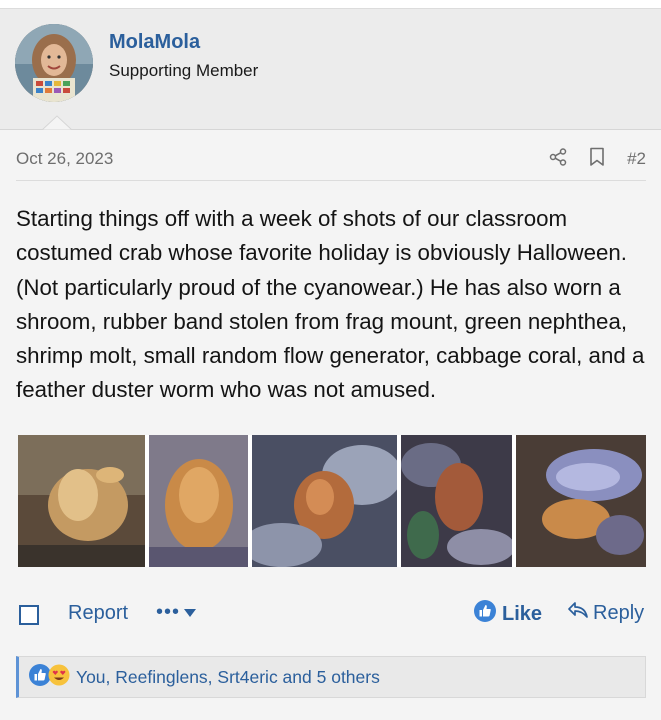 This screenshot has height=720, width=661. Describe the element at coordinates (636, 159) in the screenshot. I see `post-number-link: #2` at that location.